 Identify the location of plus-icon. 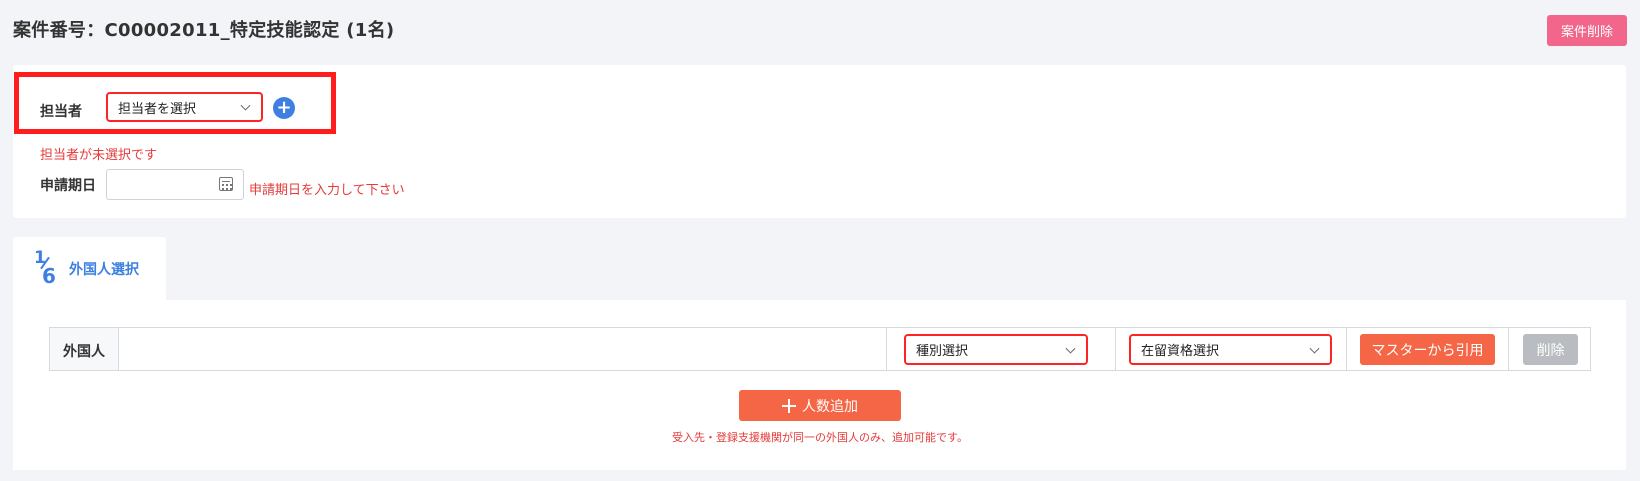
(789, 405).